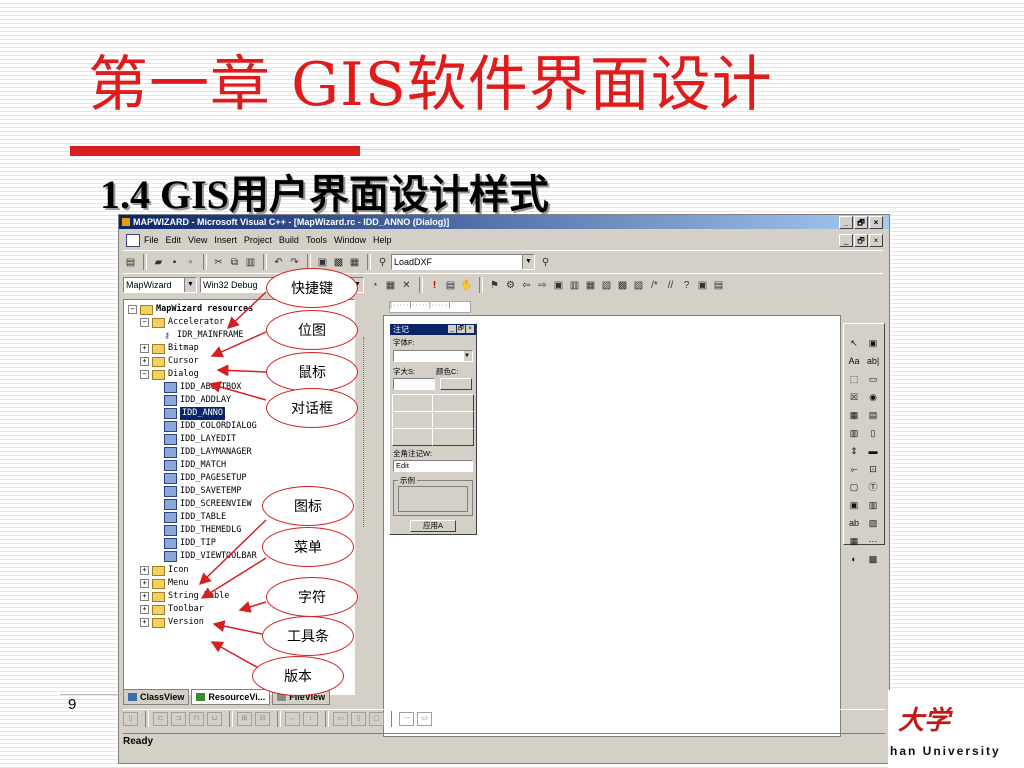  Describe the element at coordinates (160, 719) in the screenshot. I see `align-left-icon: ⊏` at that location.